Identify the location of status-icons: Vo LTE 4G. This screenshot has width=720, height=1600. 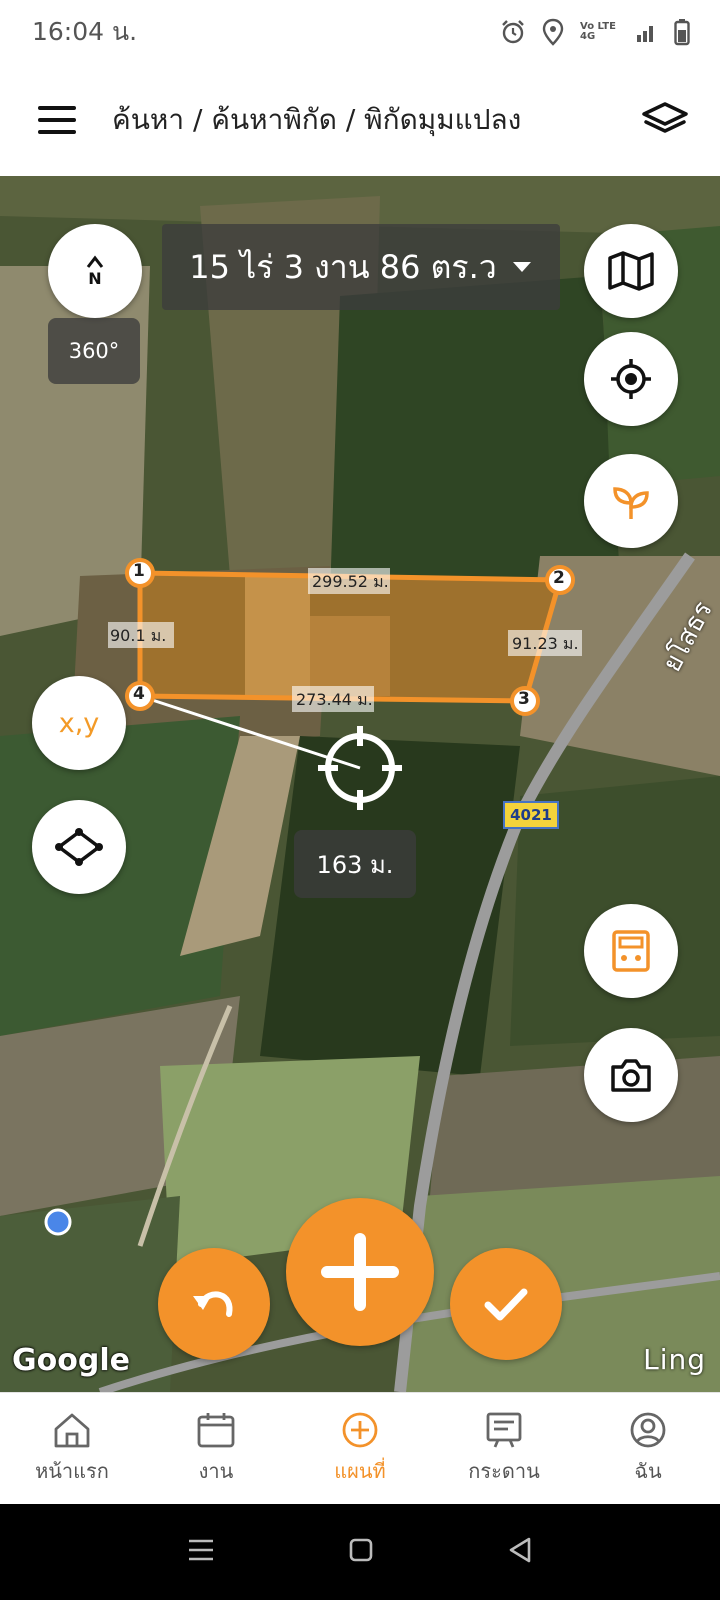
(595, 32).